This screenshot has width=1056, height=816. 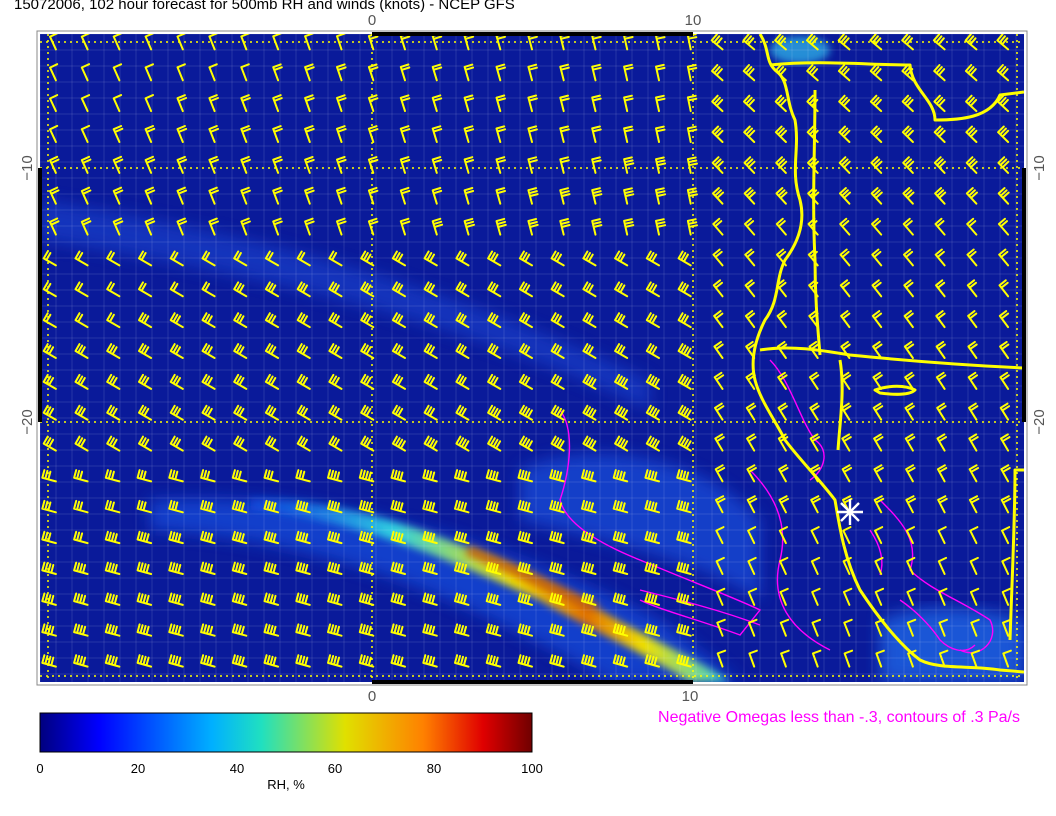 What do you see at coordinates (1039, 167) in the screenshot?
I see `right-tick-minus10: −10` at bounding box center [1039, 167].